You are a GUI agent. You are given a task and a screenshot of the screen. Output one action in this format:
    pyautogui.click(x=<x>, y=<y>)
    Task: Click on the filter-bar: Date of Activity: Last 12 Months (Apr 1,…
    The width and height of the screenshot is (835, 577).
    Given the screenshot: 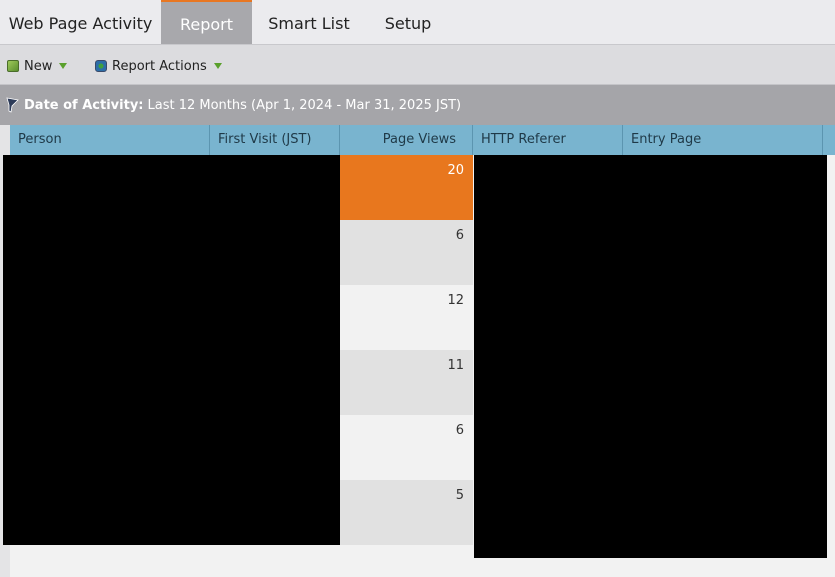 What is the action you would take?
    pyautogui.click(x=417, y=105)
    